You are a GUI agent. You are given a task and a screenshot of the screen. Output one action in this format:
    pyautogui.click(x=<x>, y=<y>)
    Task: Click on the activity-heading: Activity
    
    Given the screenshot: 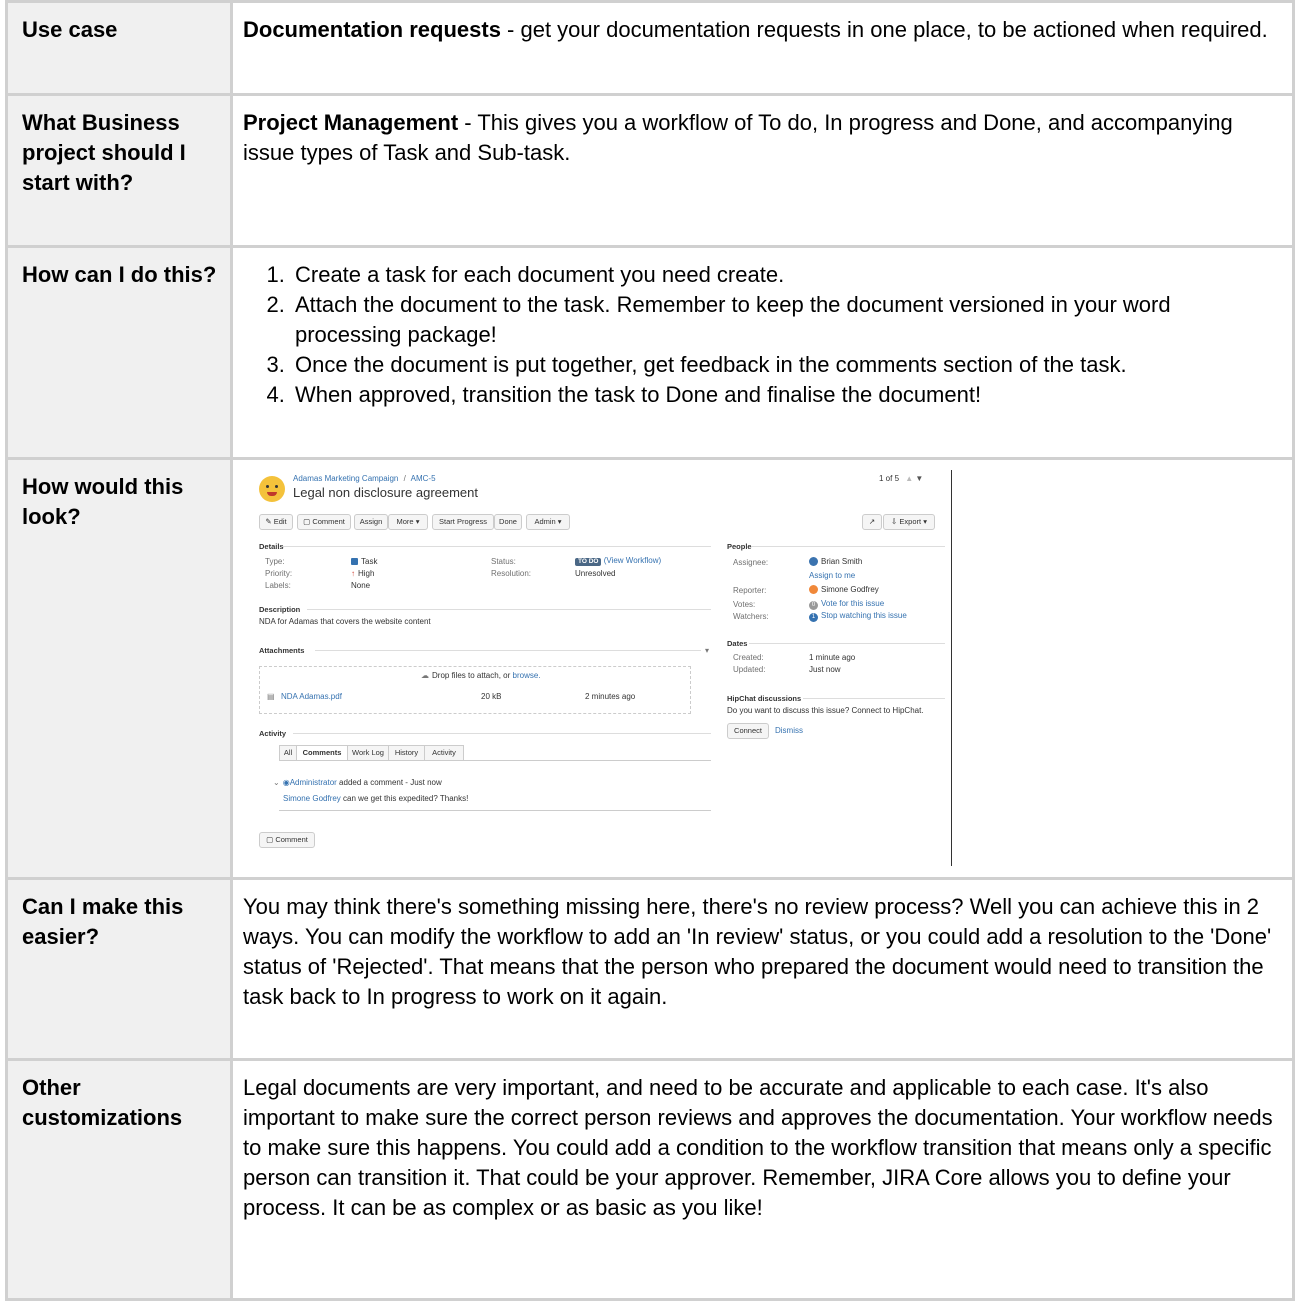 What is the action you would take?
    pyautogui.click(x=273, y=733)
    